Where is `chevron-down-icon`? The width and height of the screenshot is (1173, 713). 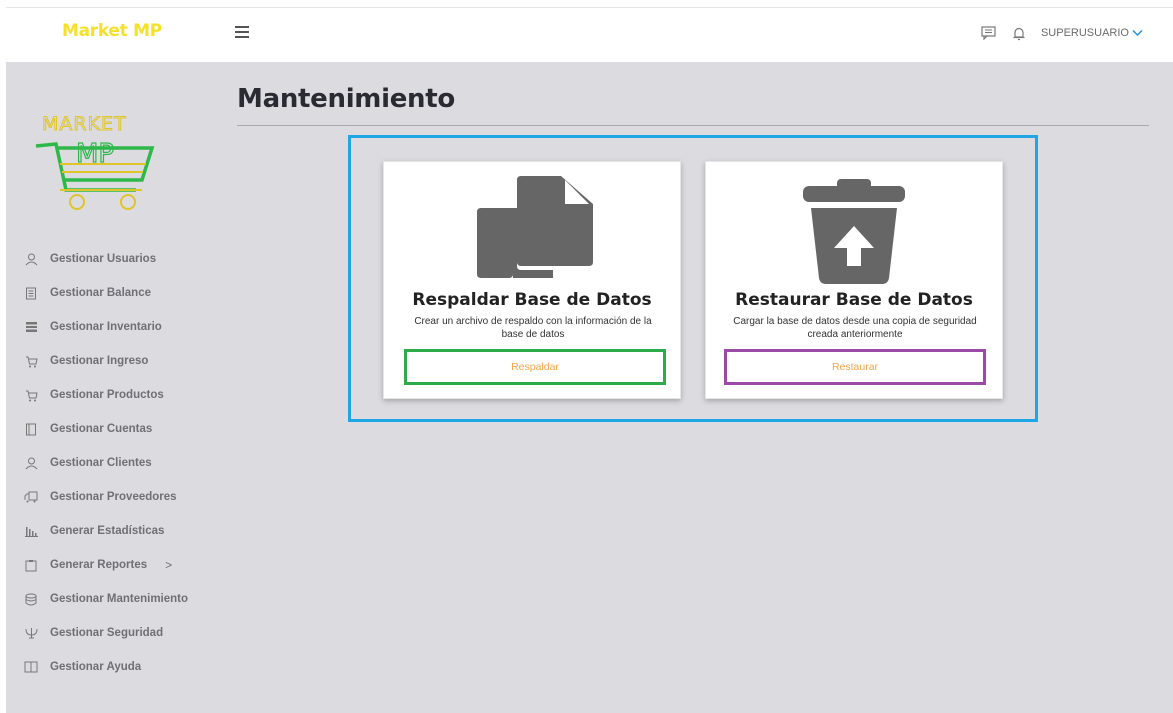 chevron-down-icon is located at coordinates (1137, 33).